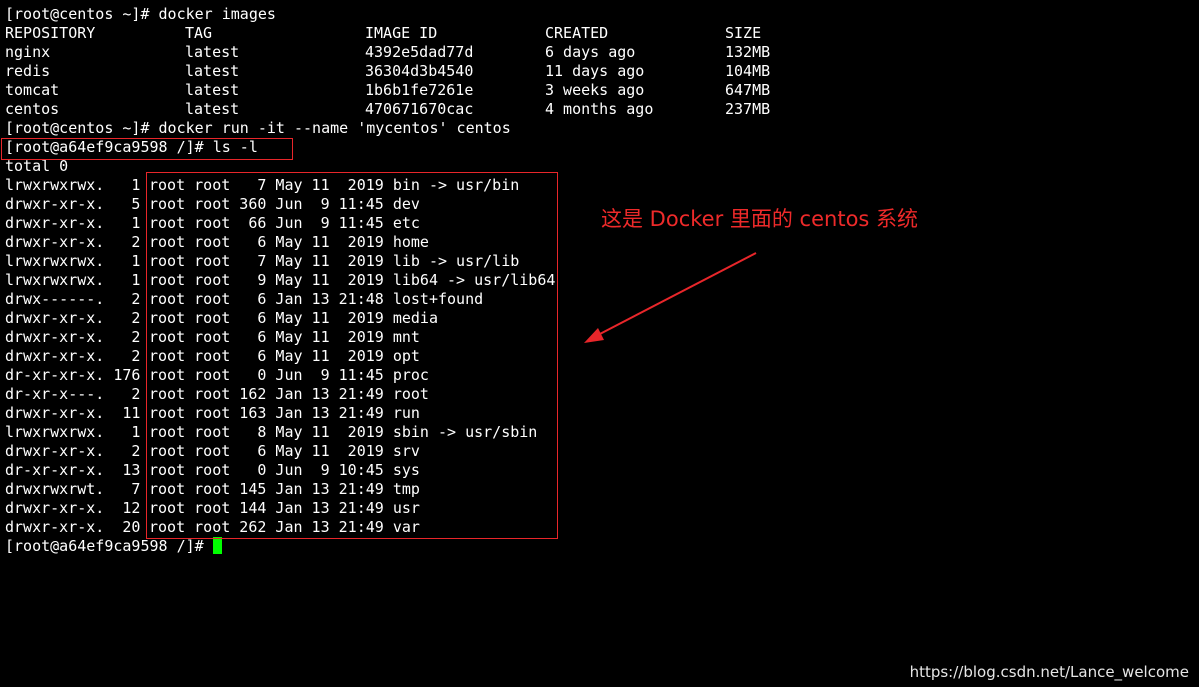  What do you see at coordinates (670, 297) in the screenshot?
I see `annotation-arrow-icon` at bounding box center [670, 297].